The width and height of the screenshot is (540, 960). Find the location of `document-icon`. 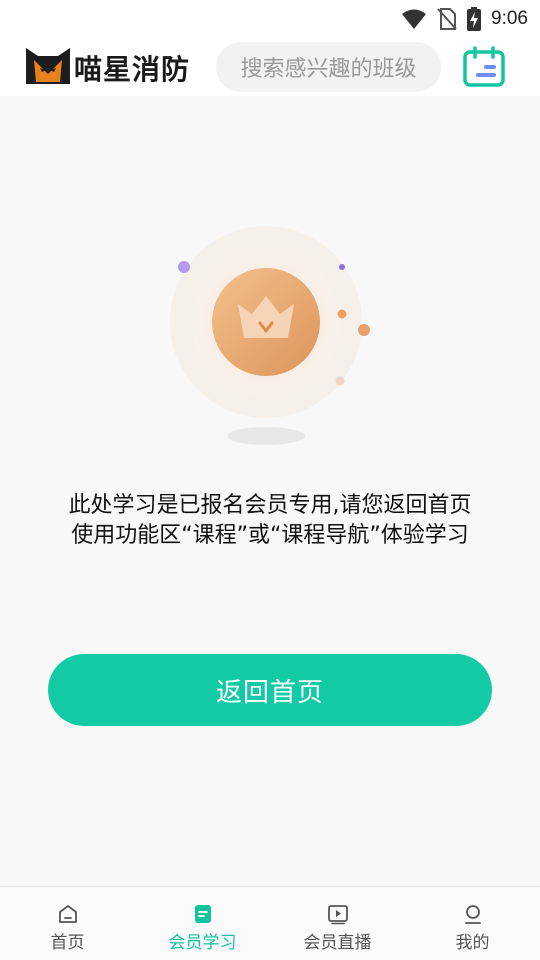

document-icon is located at coordinates (202, 914).